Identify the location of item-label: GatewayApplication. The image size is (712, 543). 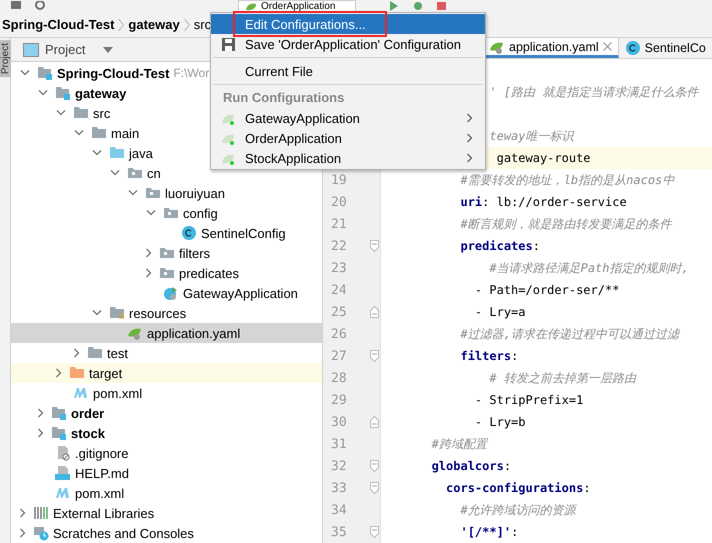
(240, 293).